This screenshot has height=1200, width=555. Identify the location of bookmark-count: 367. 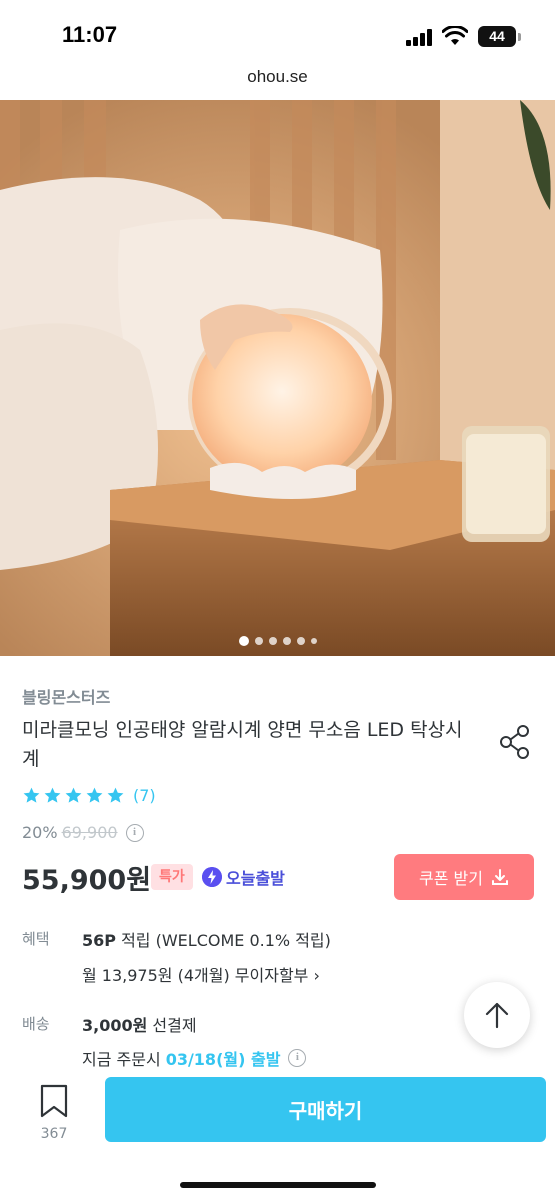
(54, 1134).